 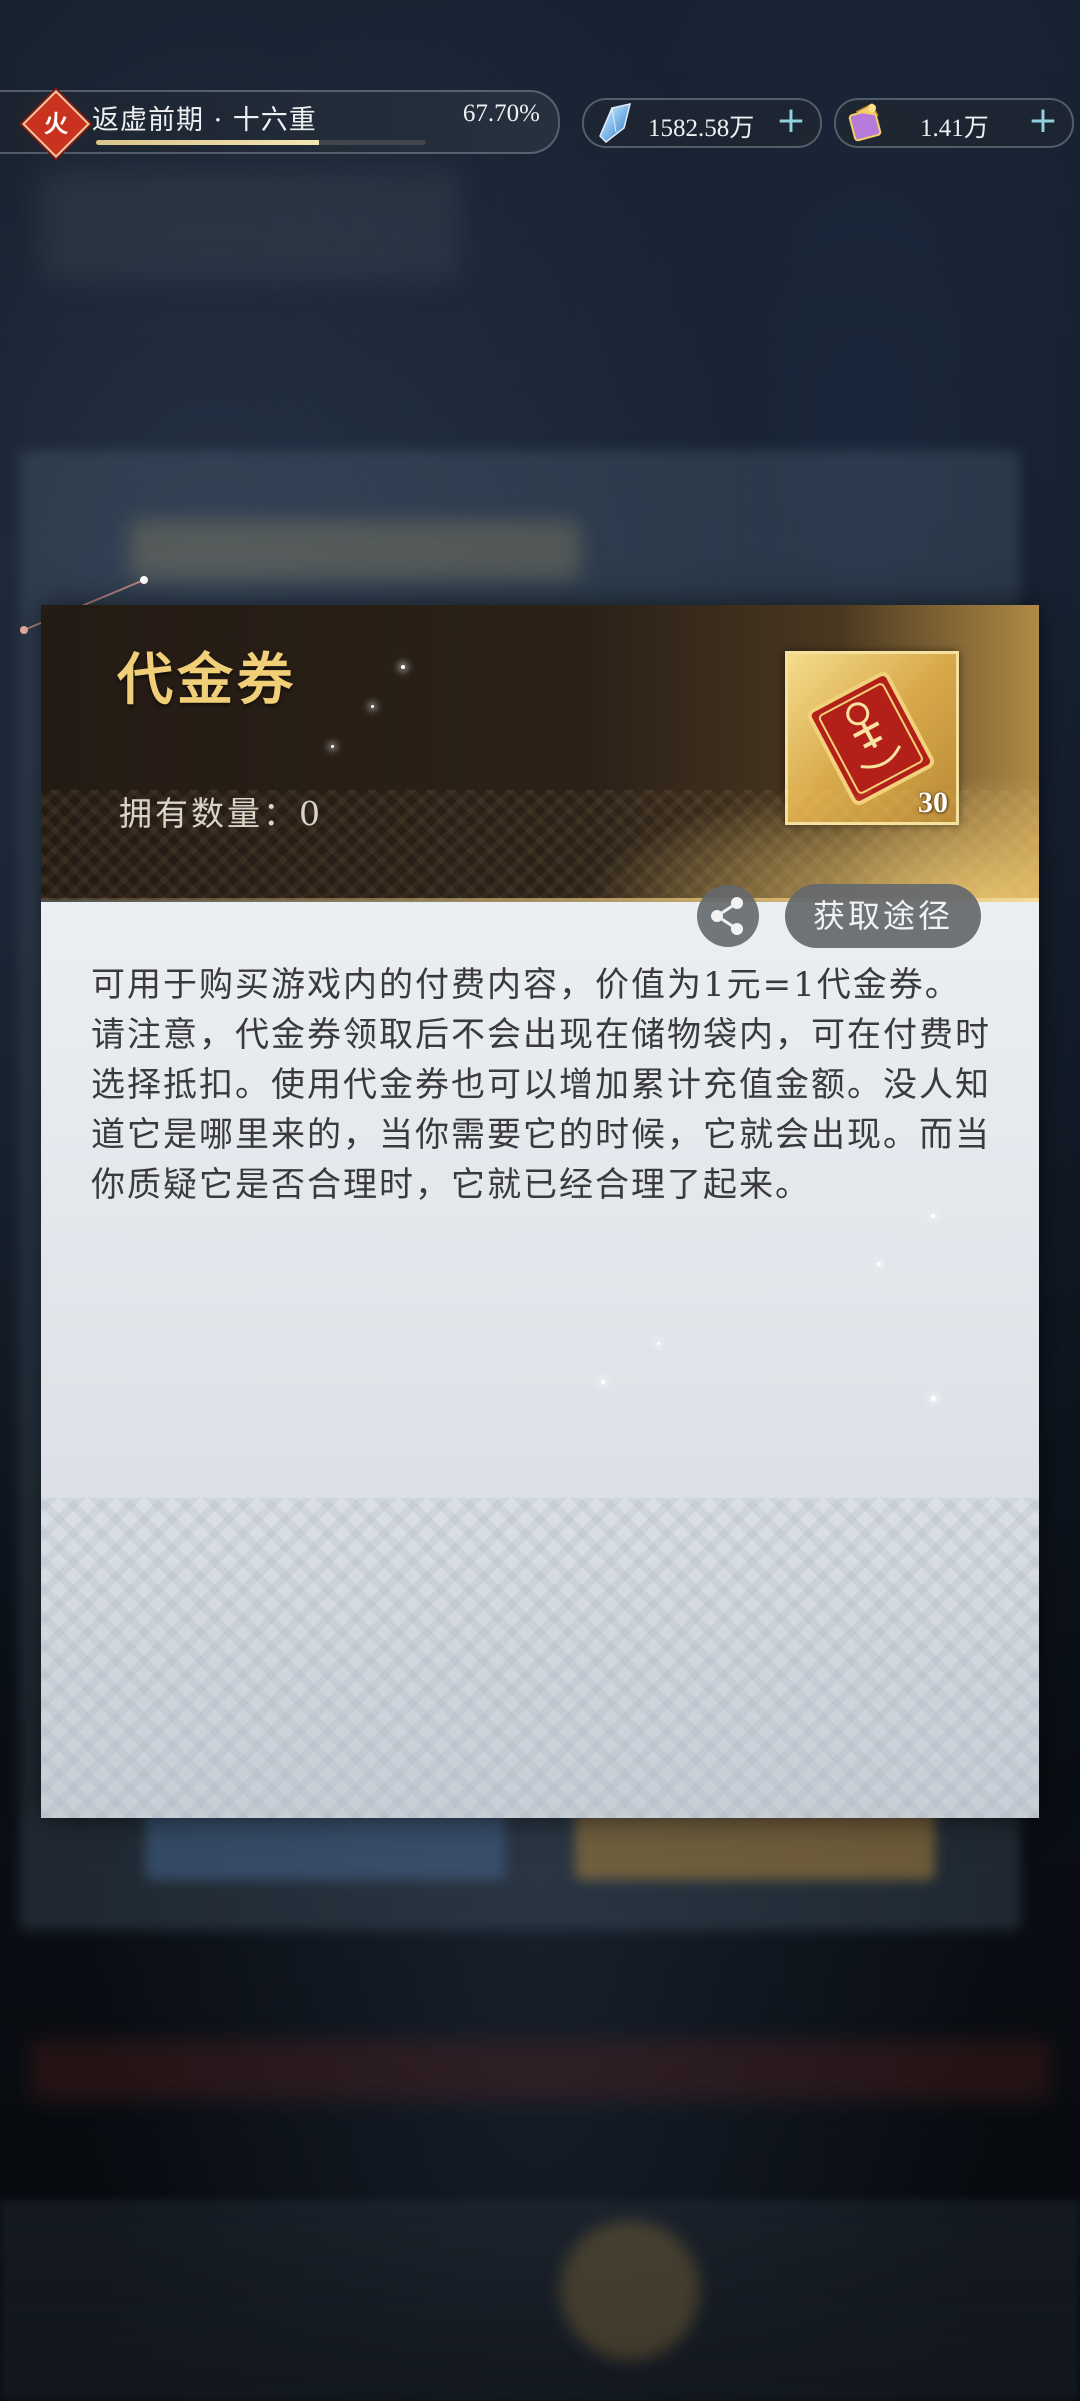 I want to click on voucher-ticket-icon, so click(x=871, y=738).